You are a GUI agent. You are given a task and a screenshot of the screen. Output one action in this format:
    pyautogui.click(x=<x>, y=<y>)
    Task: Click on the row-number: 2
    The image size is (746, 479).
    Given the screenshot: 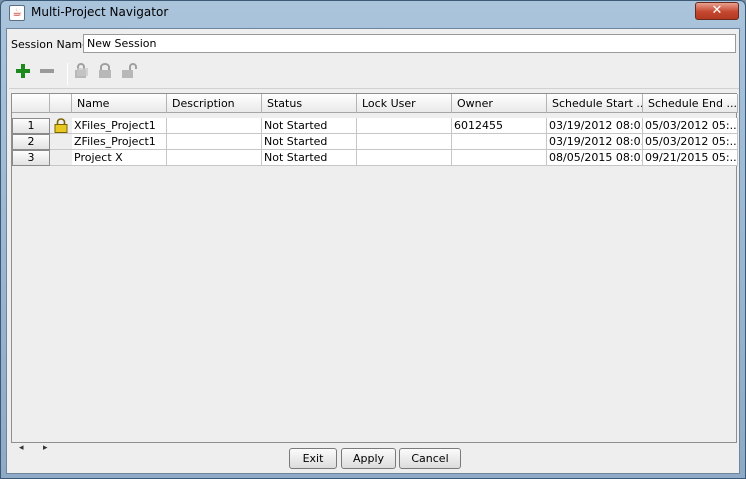 What is the action you would take?
    pyautogui.click(x=31, y=142)
    